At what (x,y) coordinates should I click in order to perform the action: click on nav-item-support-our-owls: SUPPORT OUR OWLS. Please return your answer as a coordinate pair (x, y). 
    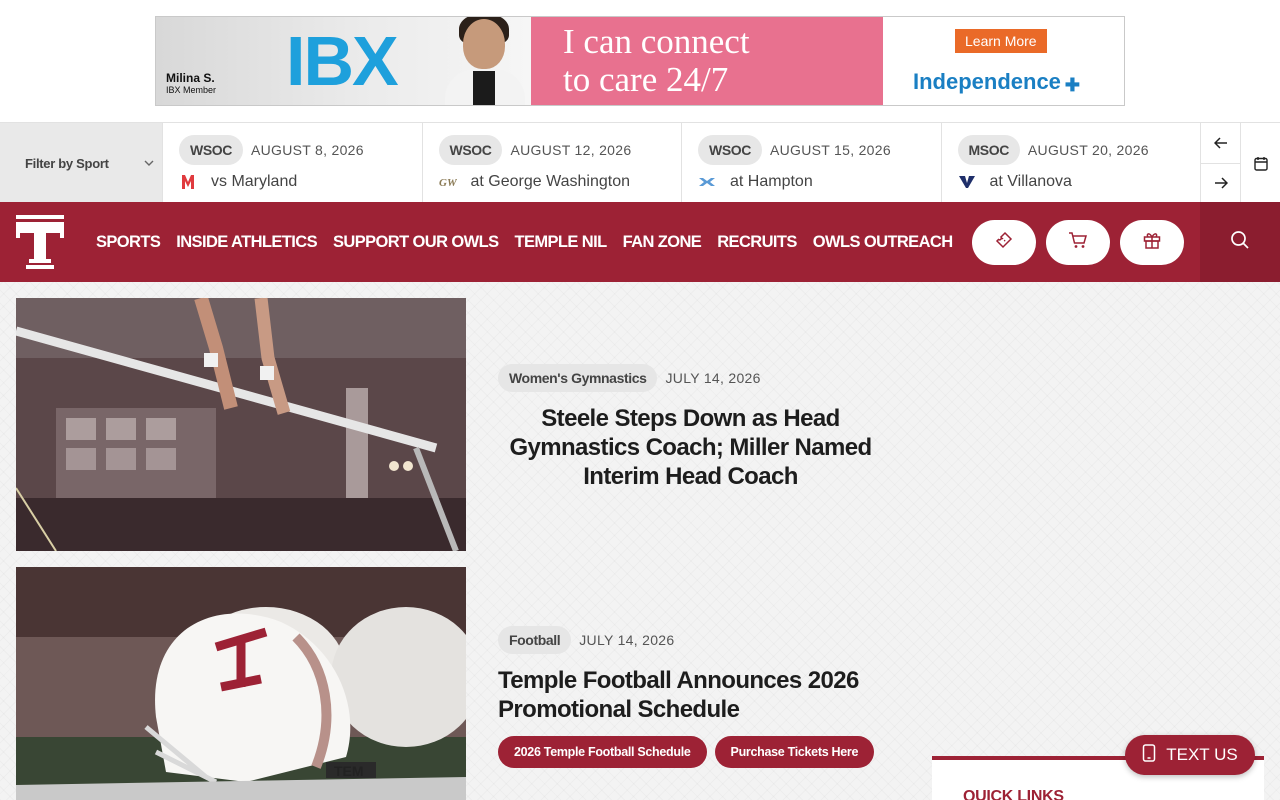
    Looking at the image, I should click on (416, 242).